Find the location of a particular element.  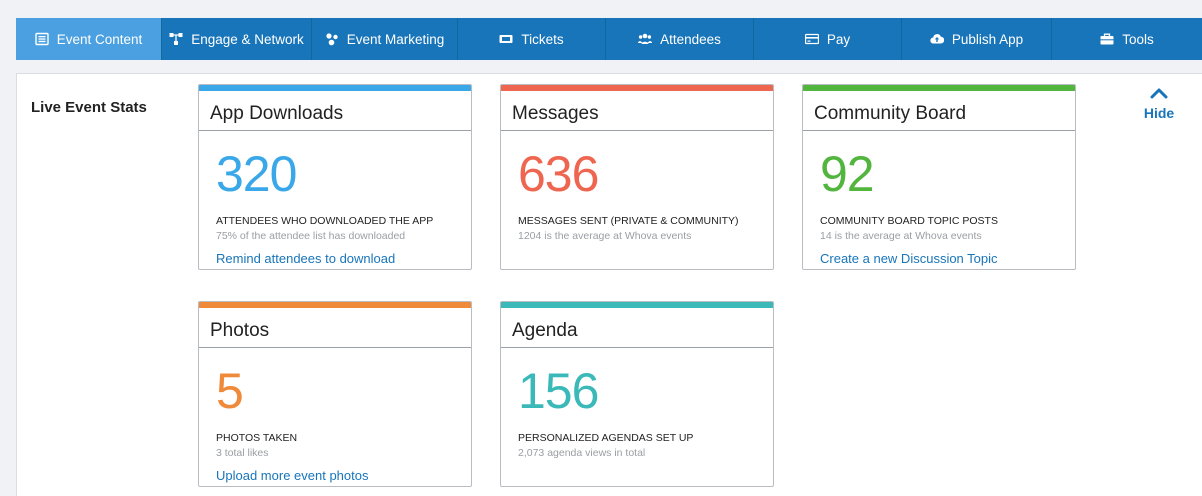

card-icon is located at coordinates (811, 39).